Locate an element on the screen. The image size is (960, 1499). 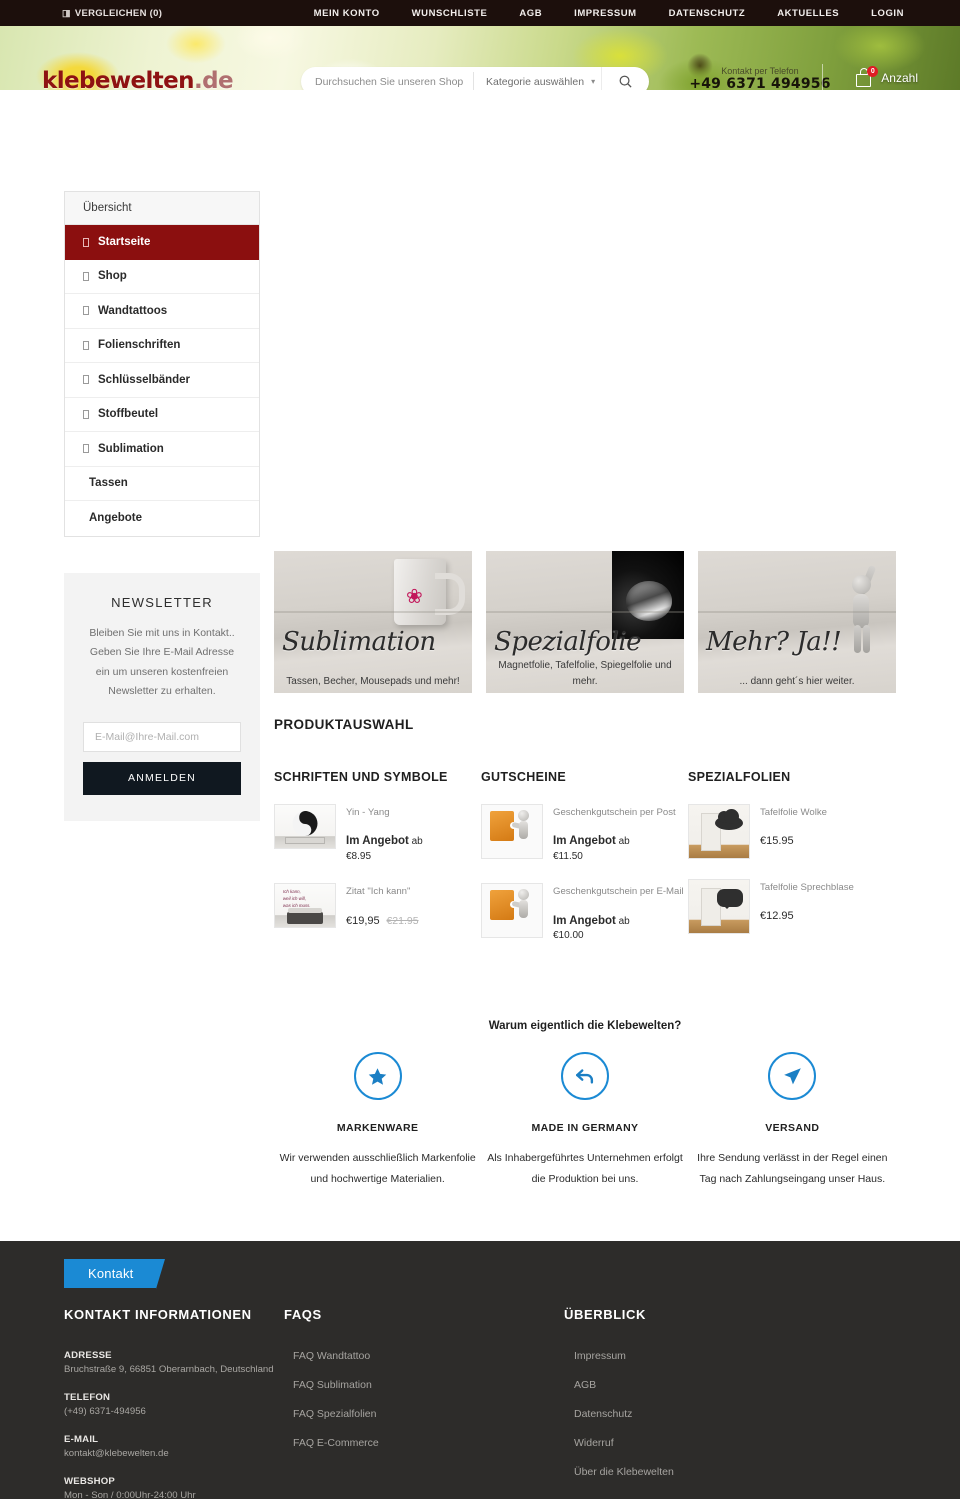
product-thumbnail-zitat: Ich kann, weil ich will, was ich muss. is located at coordinates (305, 906).